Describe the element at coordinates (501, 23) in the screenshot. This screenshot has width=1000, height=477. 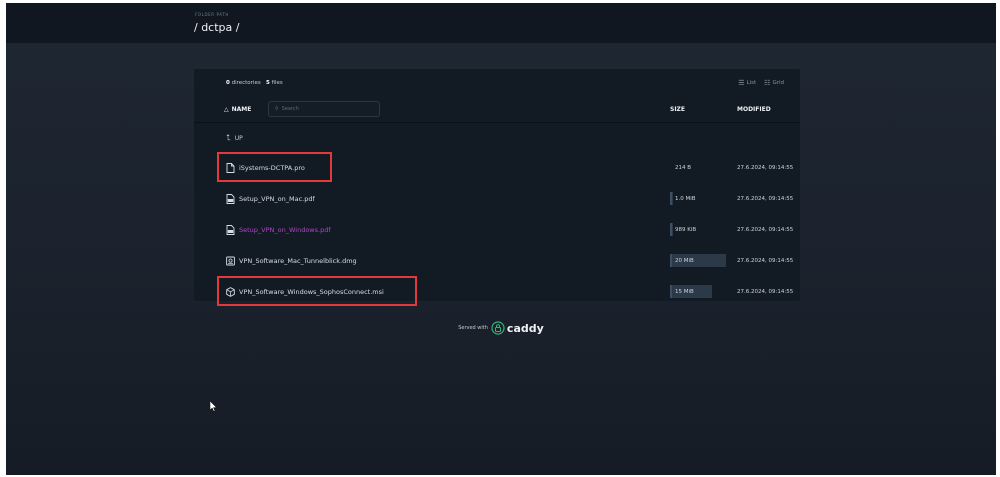
I see `page-header: FOLDER PATH / dctpa /` at that location.